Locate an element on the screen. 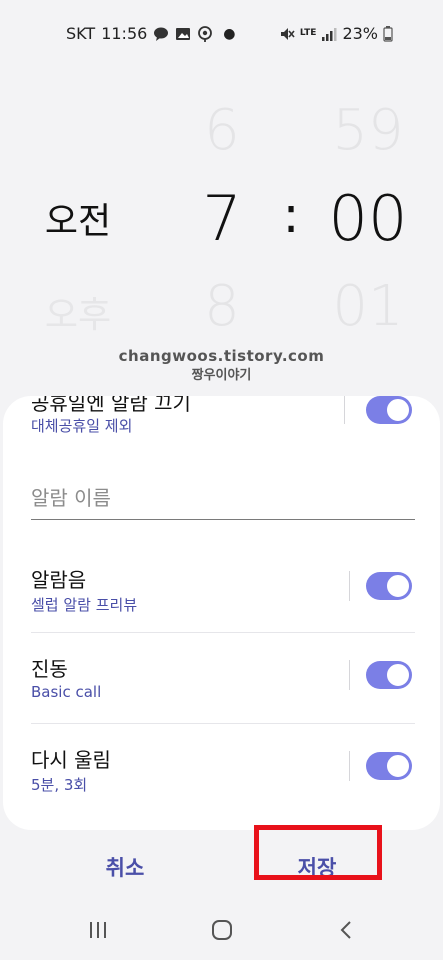 This screenshot has width=443, height=960. holiday-title: 공휴일엔 알람 끄기 is located at coordinates (111, 405).